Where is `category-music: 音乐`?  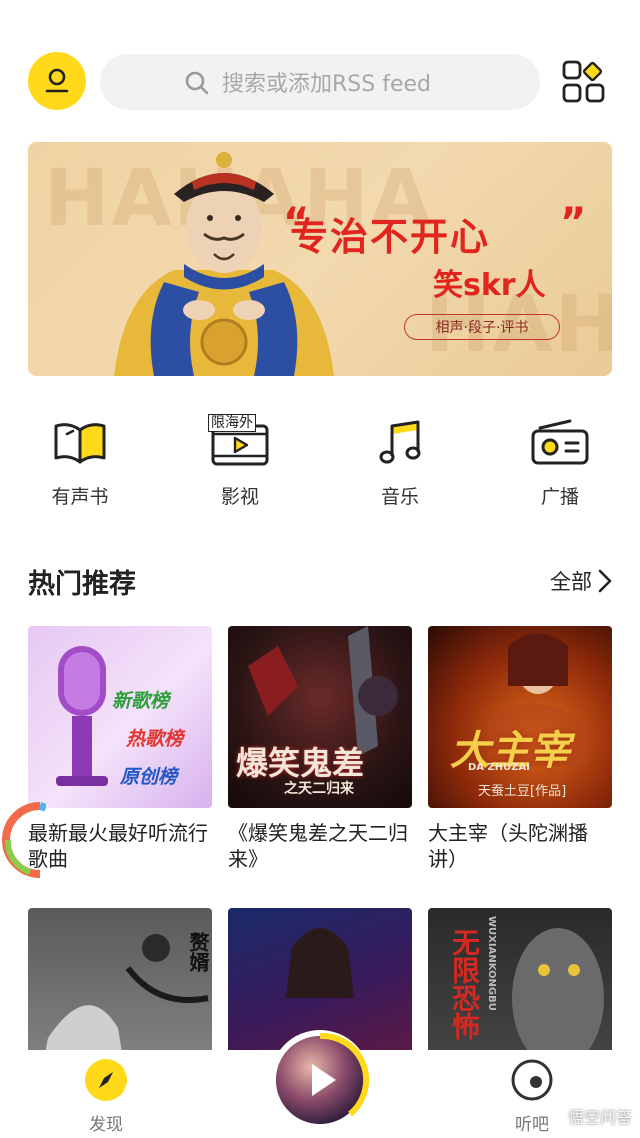
category-music: 音乐 is located at coordinates (400, 460).